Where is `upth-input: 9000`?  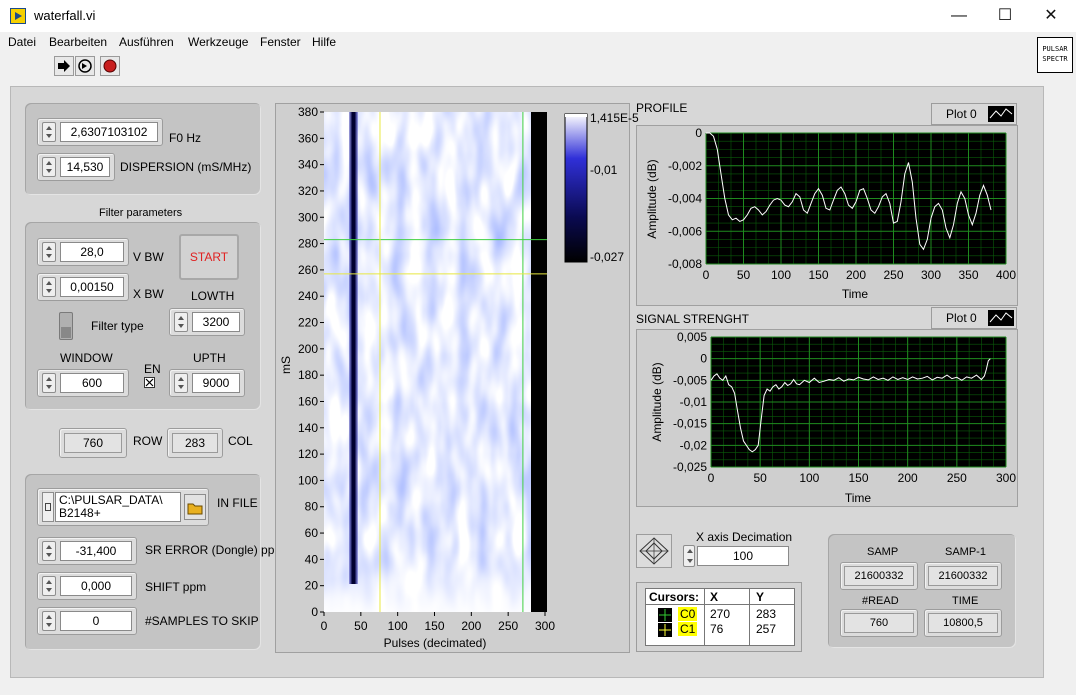 upth-input: 9000 is located at coordinates (216, 383).